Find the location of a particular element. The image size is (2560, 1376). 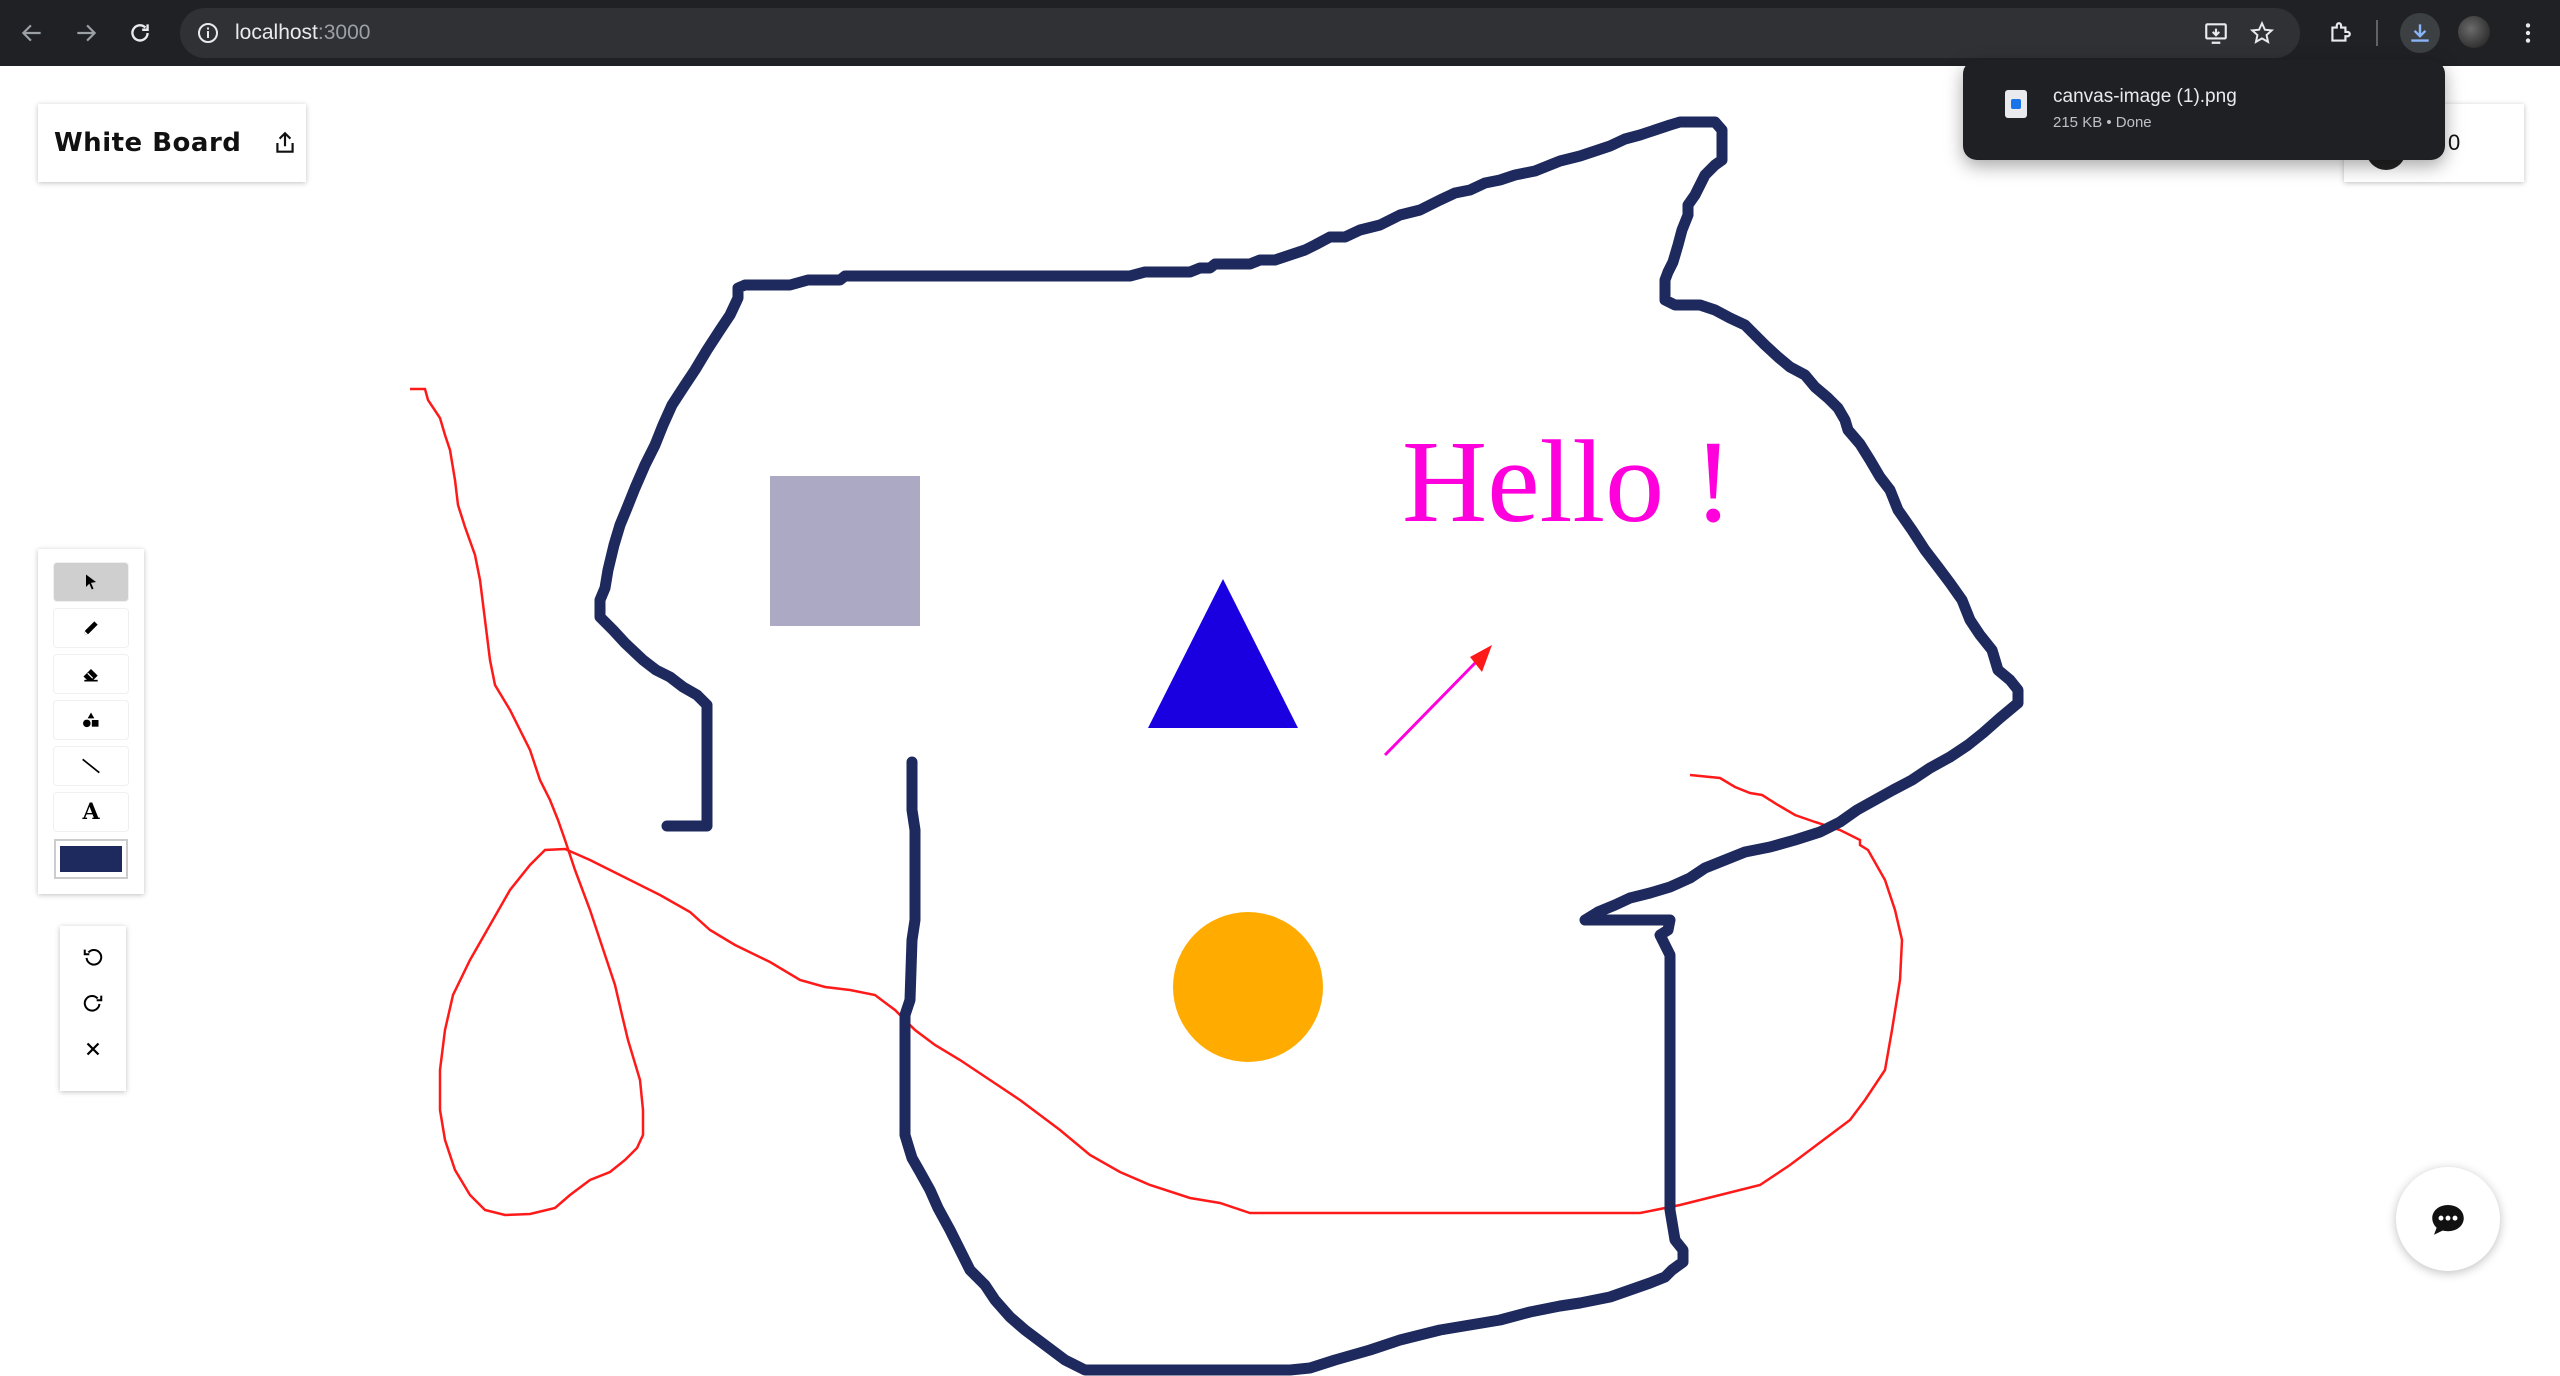

line-icon is located at coordinates (91, 766).